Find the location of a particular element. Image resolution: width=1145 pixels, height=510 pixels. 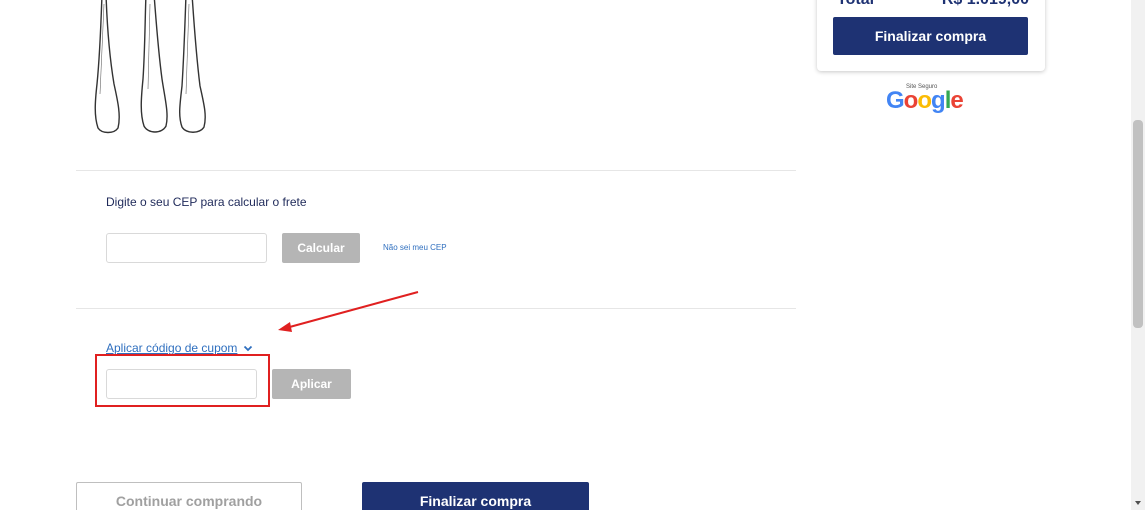

total-label: Total is located at coordinates (855, 4).